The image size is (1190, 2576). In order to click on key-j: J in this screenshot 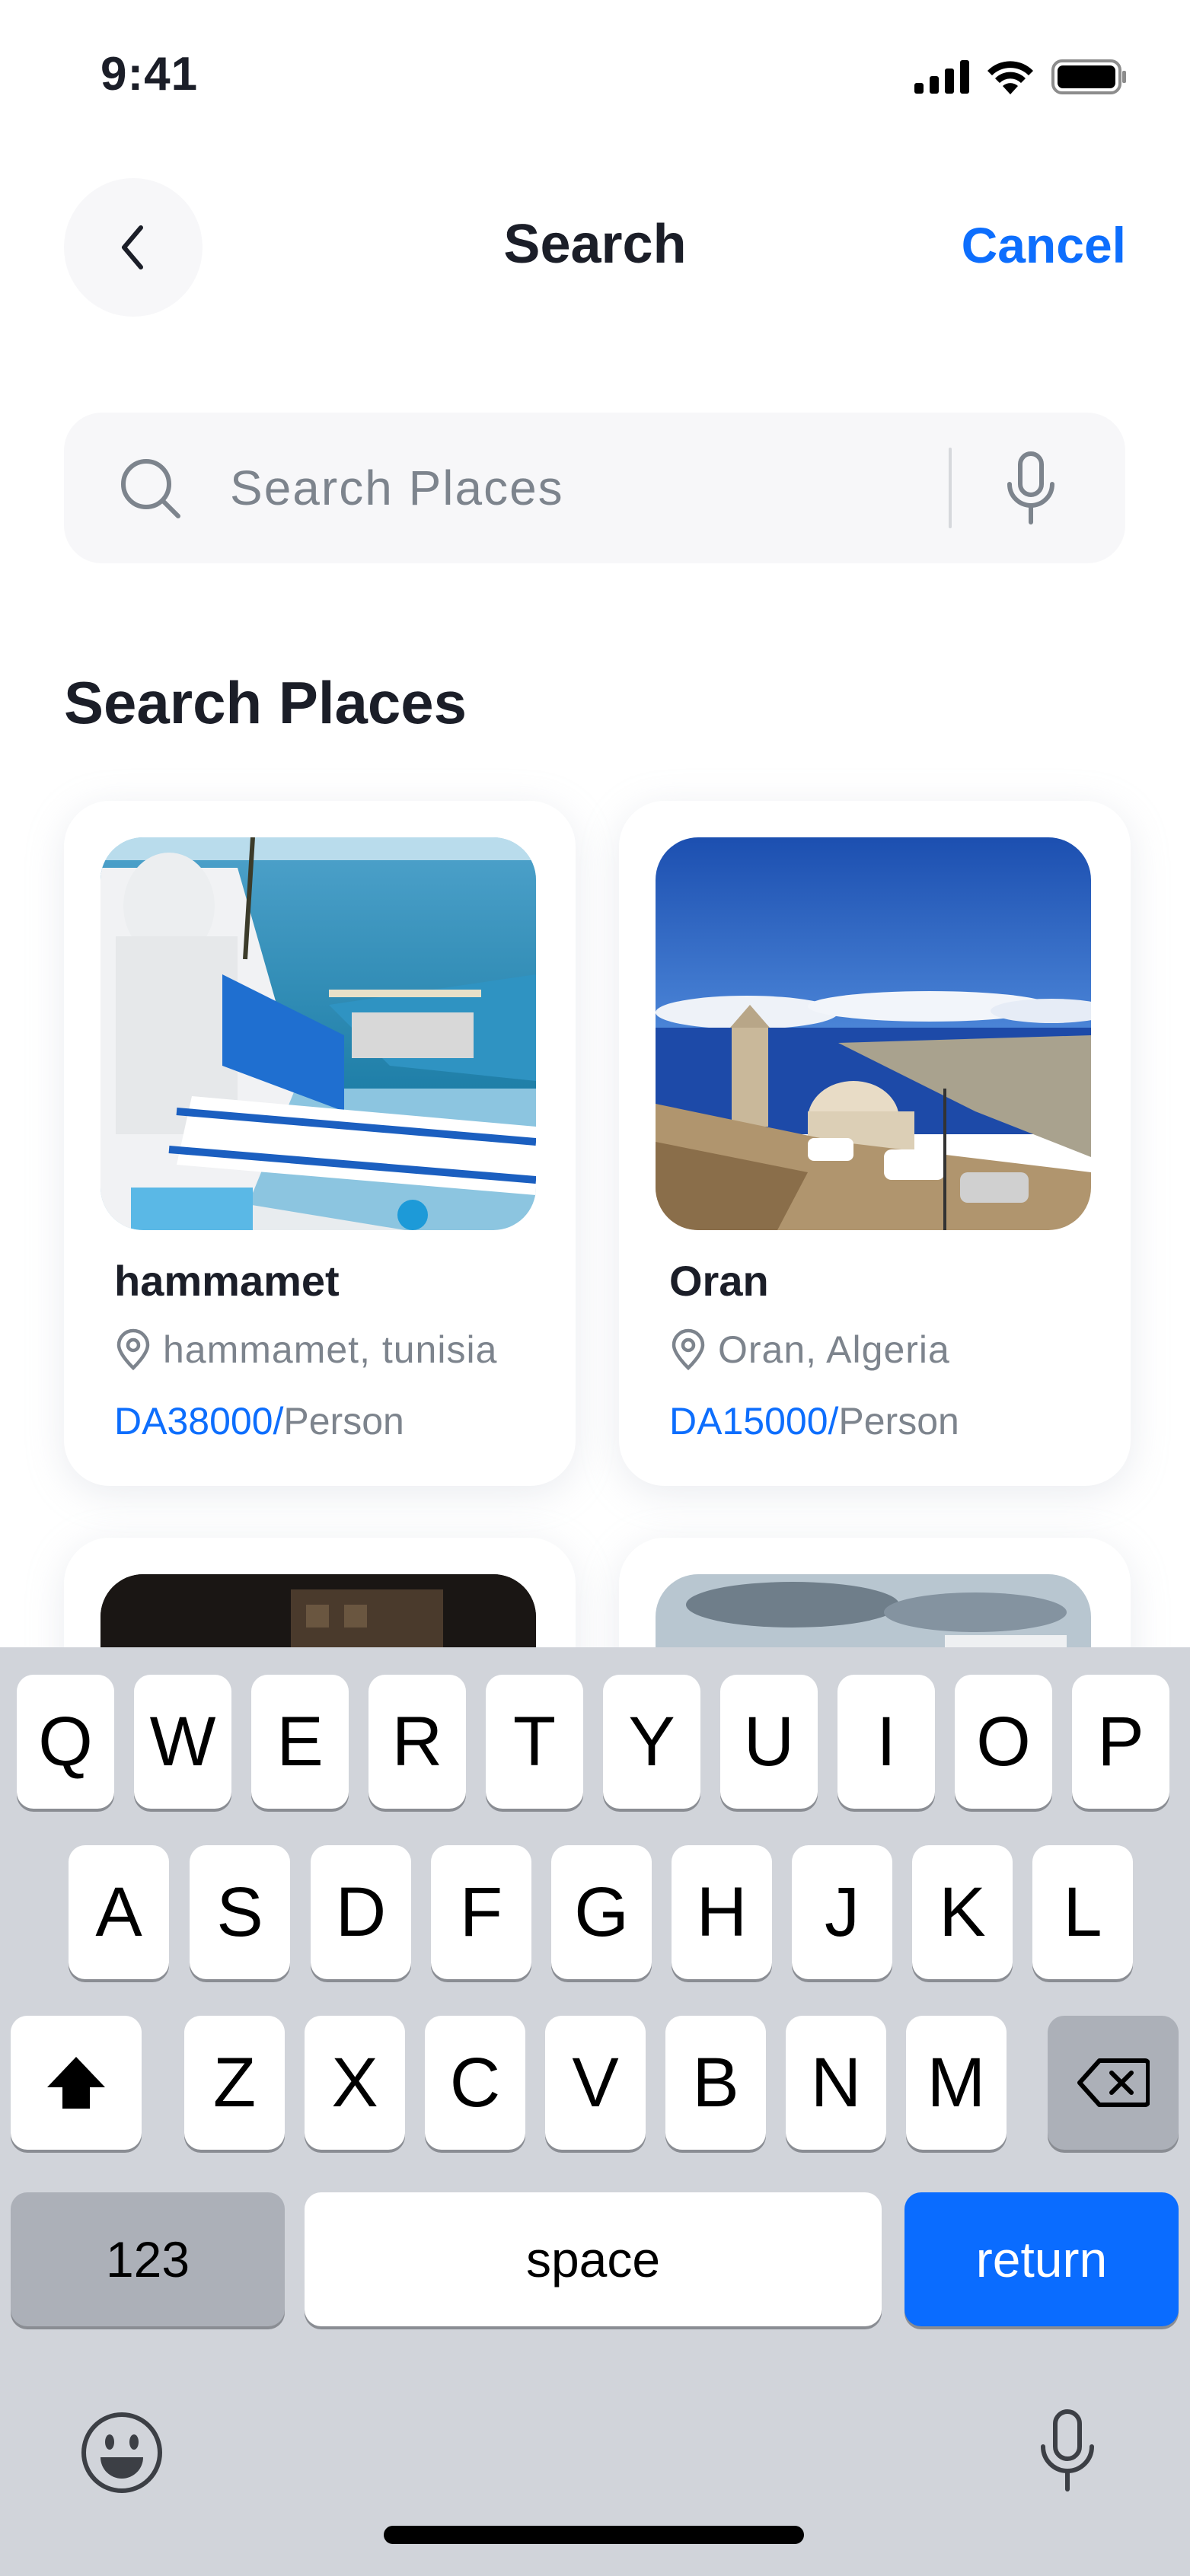, I will do `click(842, 1912)`.